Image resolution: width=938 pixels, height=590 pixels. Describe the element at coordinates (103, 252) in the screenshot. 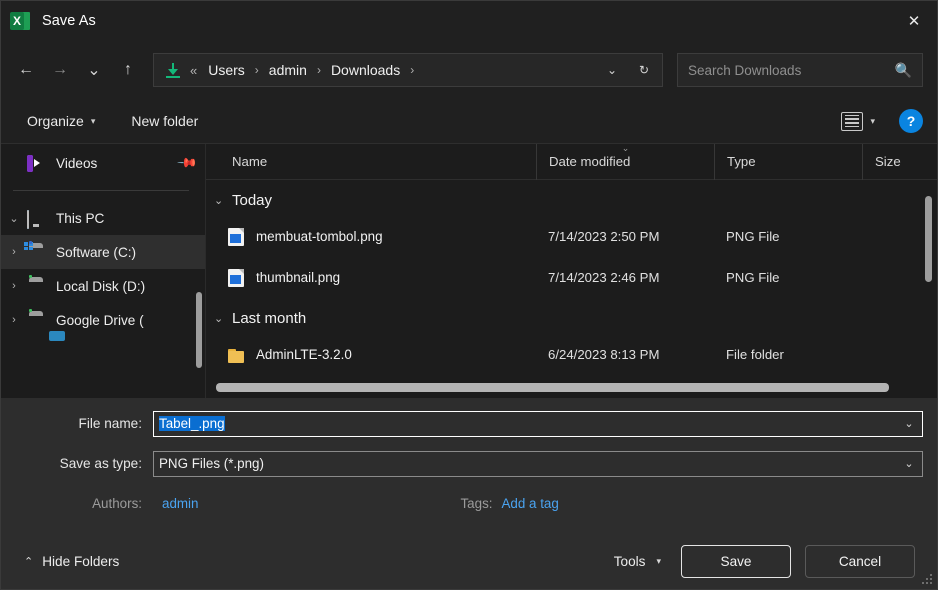

I see `sidebar-item-software-c: › Software (C:)` at that location.